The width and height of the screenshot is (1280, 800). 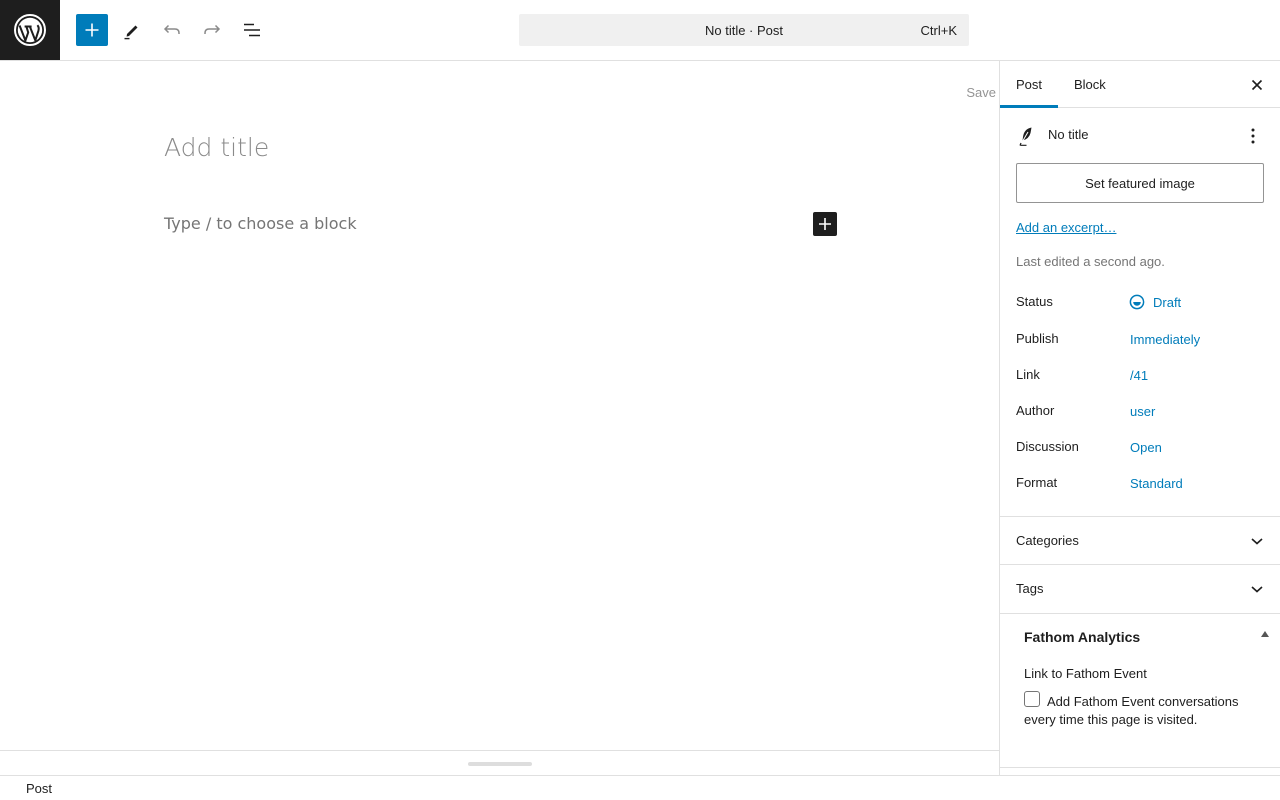 What do you see at coordinates (1030, 588) in the screenshot?
I see `tags-panel-title: Tags` at bounding box center [1030, 588].